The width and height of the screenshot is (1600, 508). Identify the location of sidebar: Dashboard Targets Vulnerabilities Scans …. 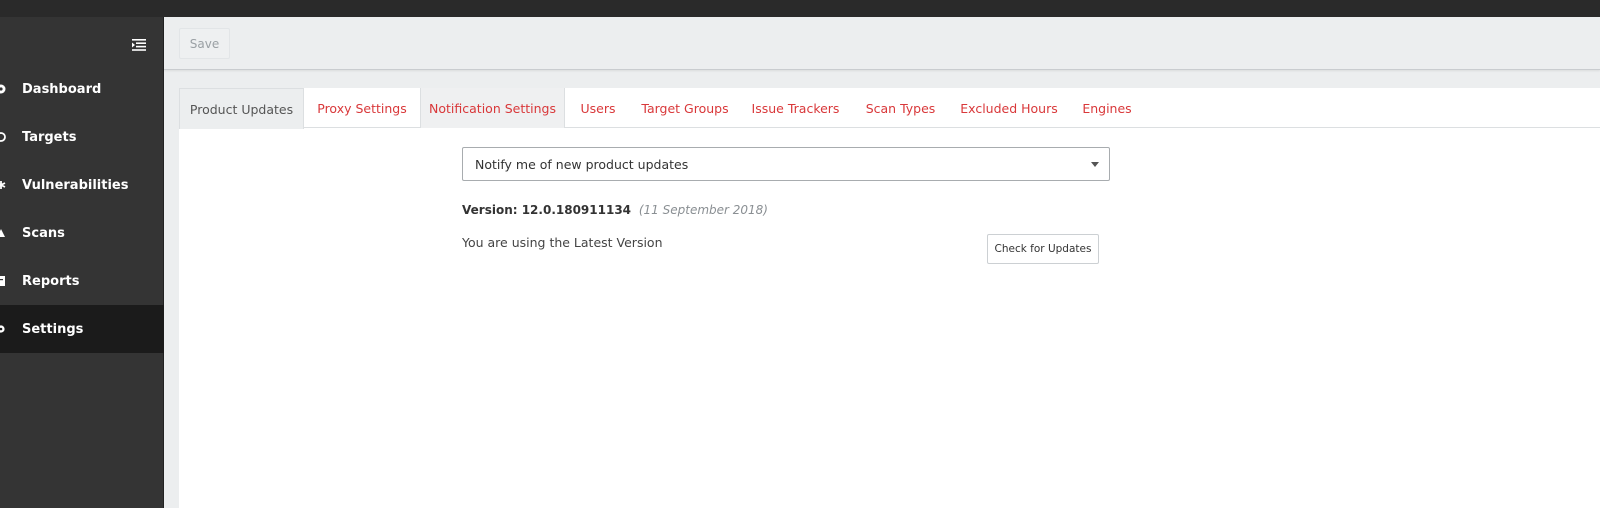
(82, 262).